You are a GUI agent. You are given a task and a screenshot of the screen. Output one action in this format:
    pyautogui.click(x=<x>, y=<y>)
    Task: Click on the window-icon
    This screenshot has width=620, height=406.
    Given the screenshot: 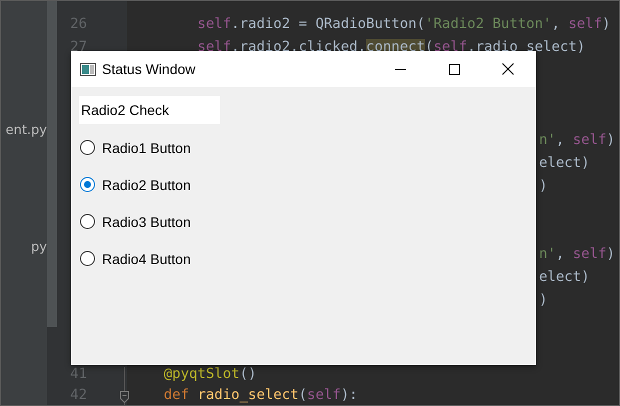 What is the action you would take?
    pyautogui.click(x=88, y=69)
    